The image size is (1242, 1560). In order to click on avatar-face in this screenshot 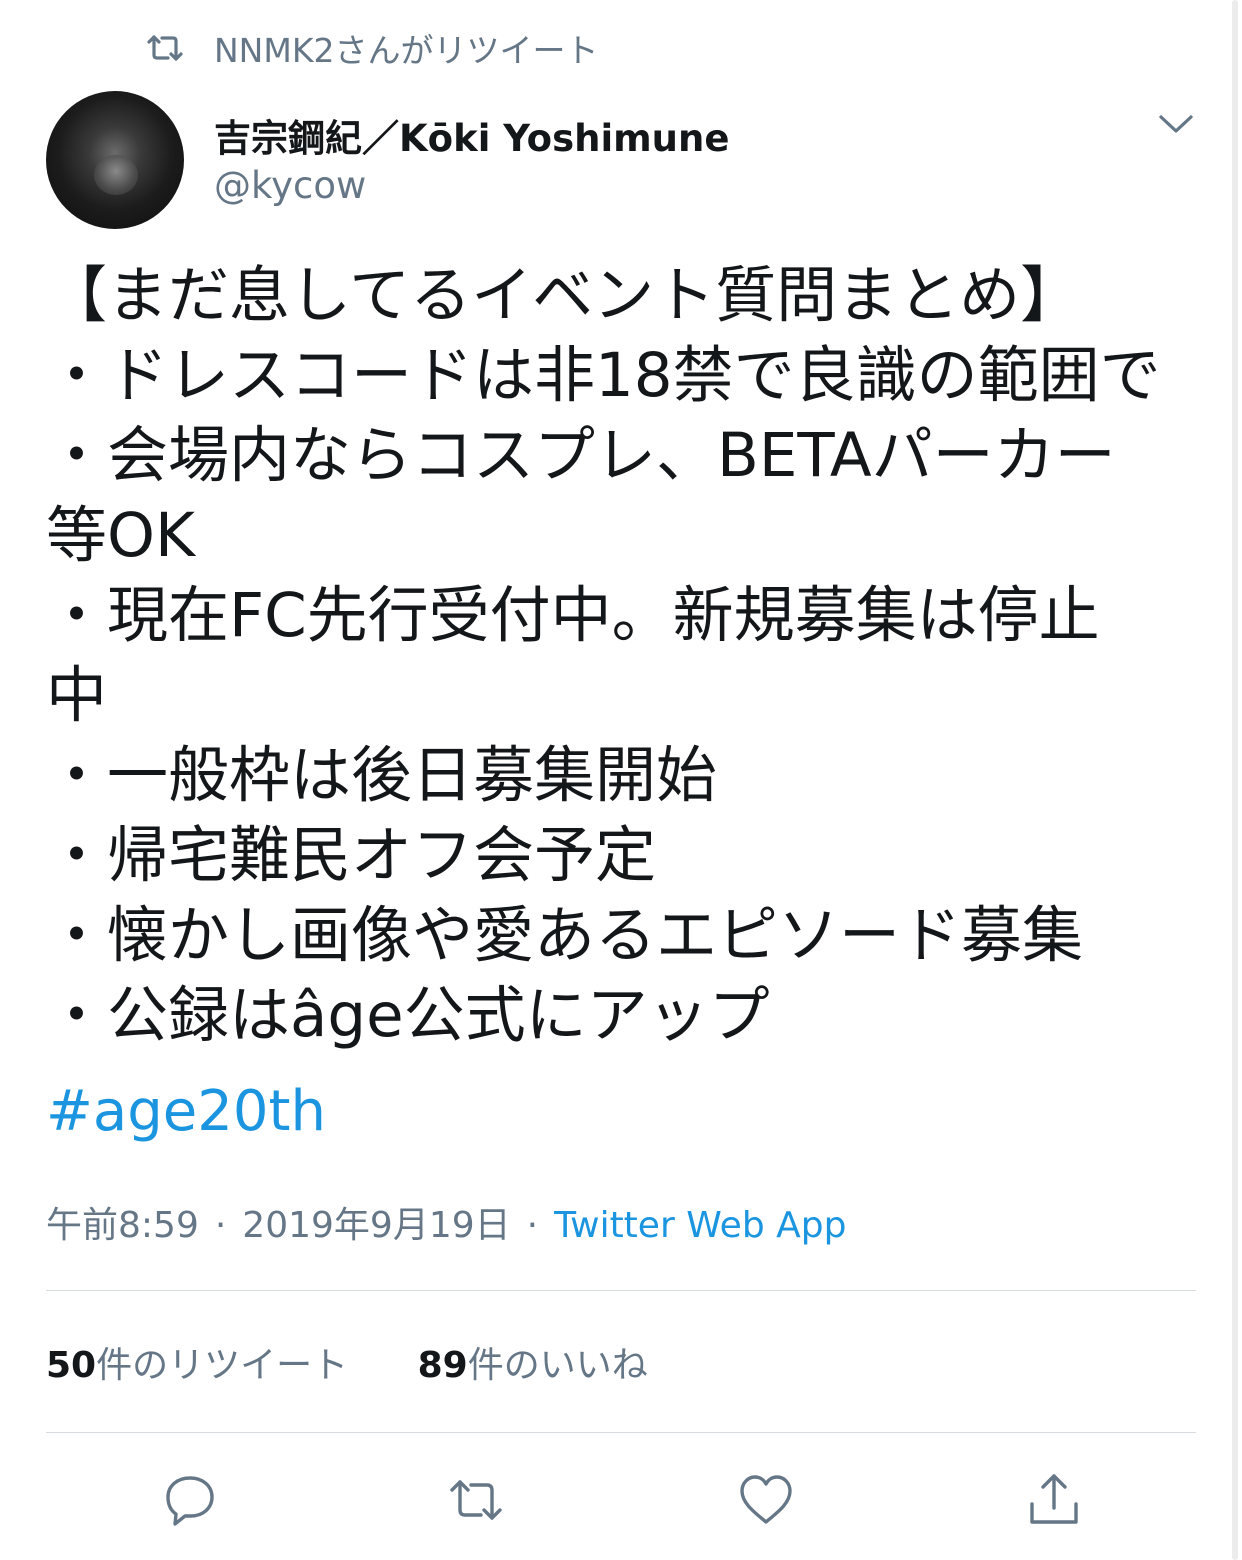, I will do `click(116, 175)`.